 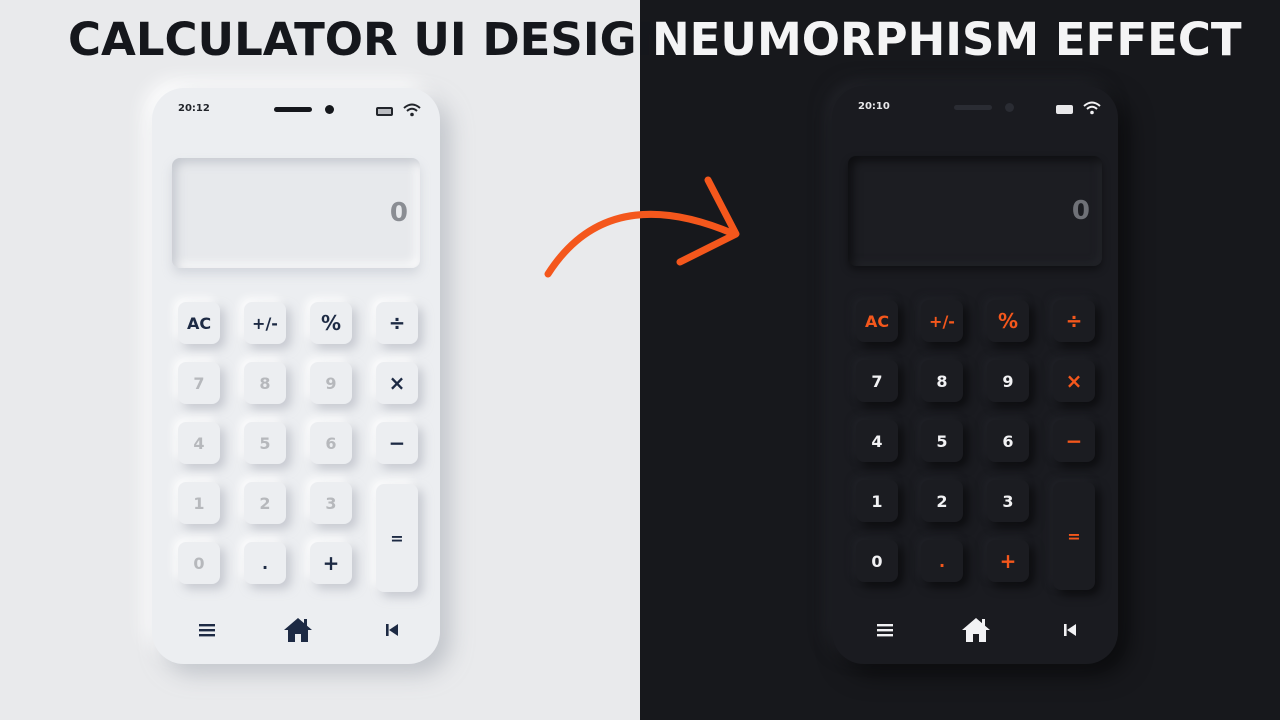 I want to click on key-label: ×, so click(x=397, y=383).